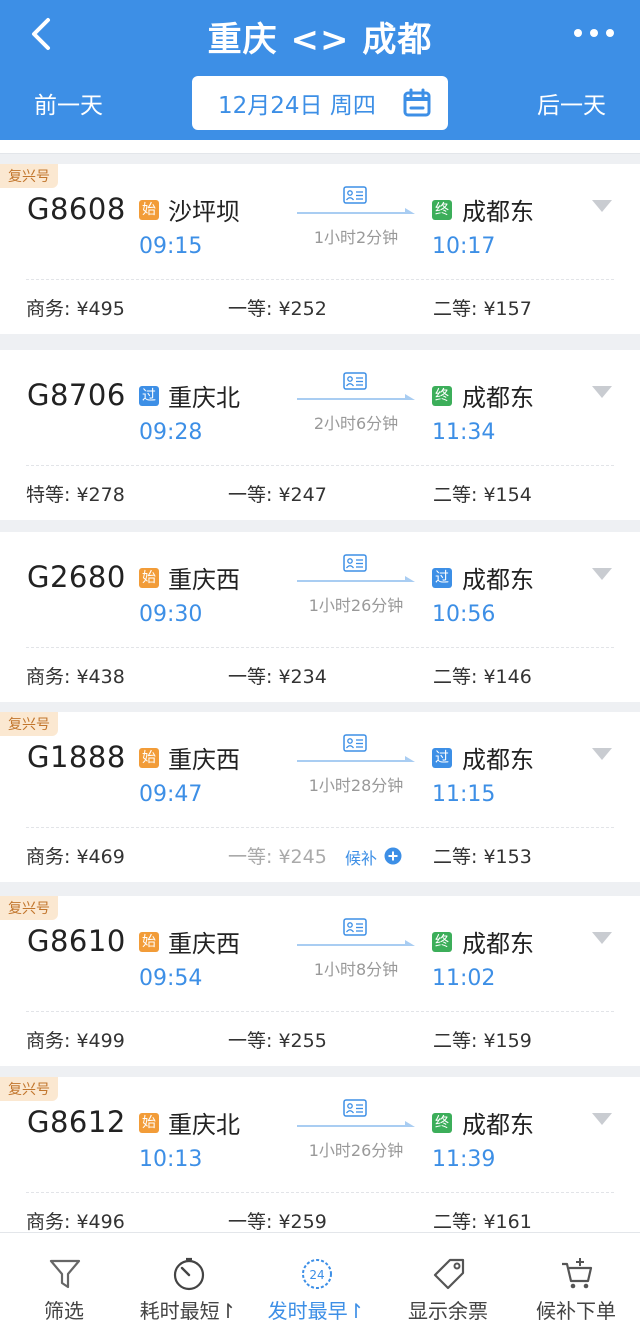 This screenshot has width=640, height=1333. I want to click on stopwatch-icon, so click(189, 1274).